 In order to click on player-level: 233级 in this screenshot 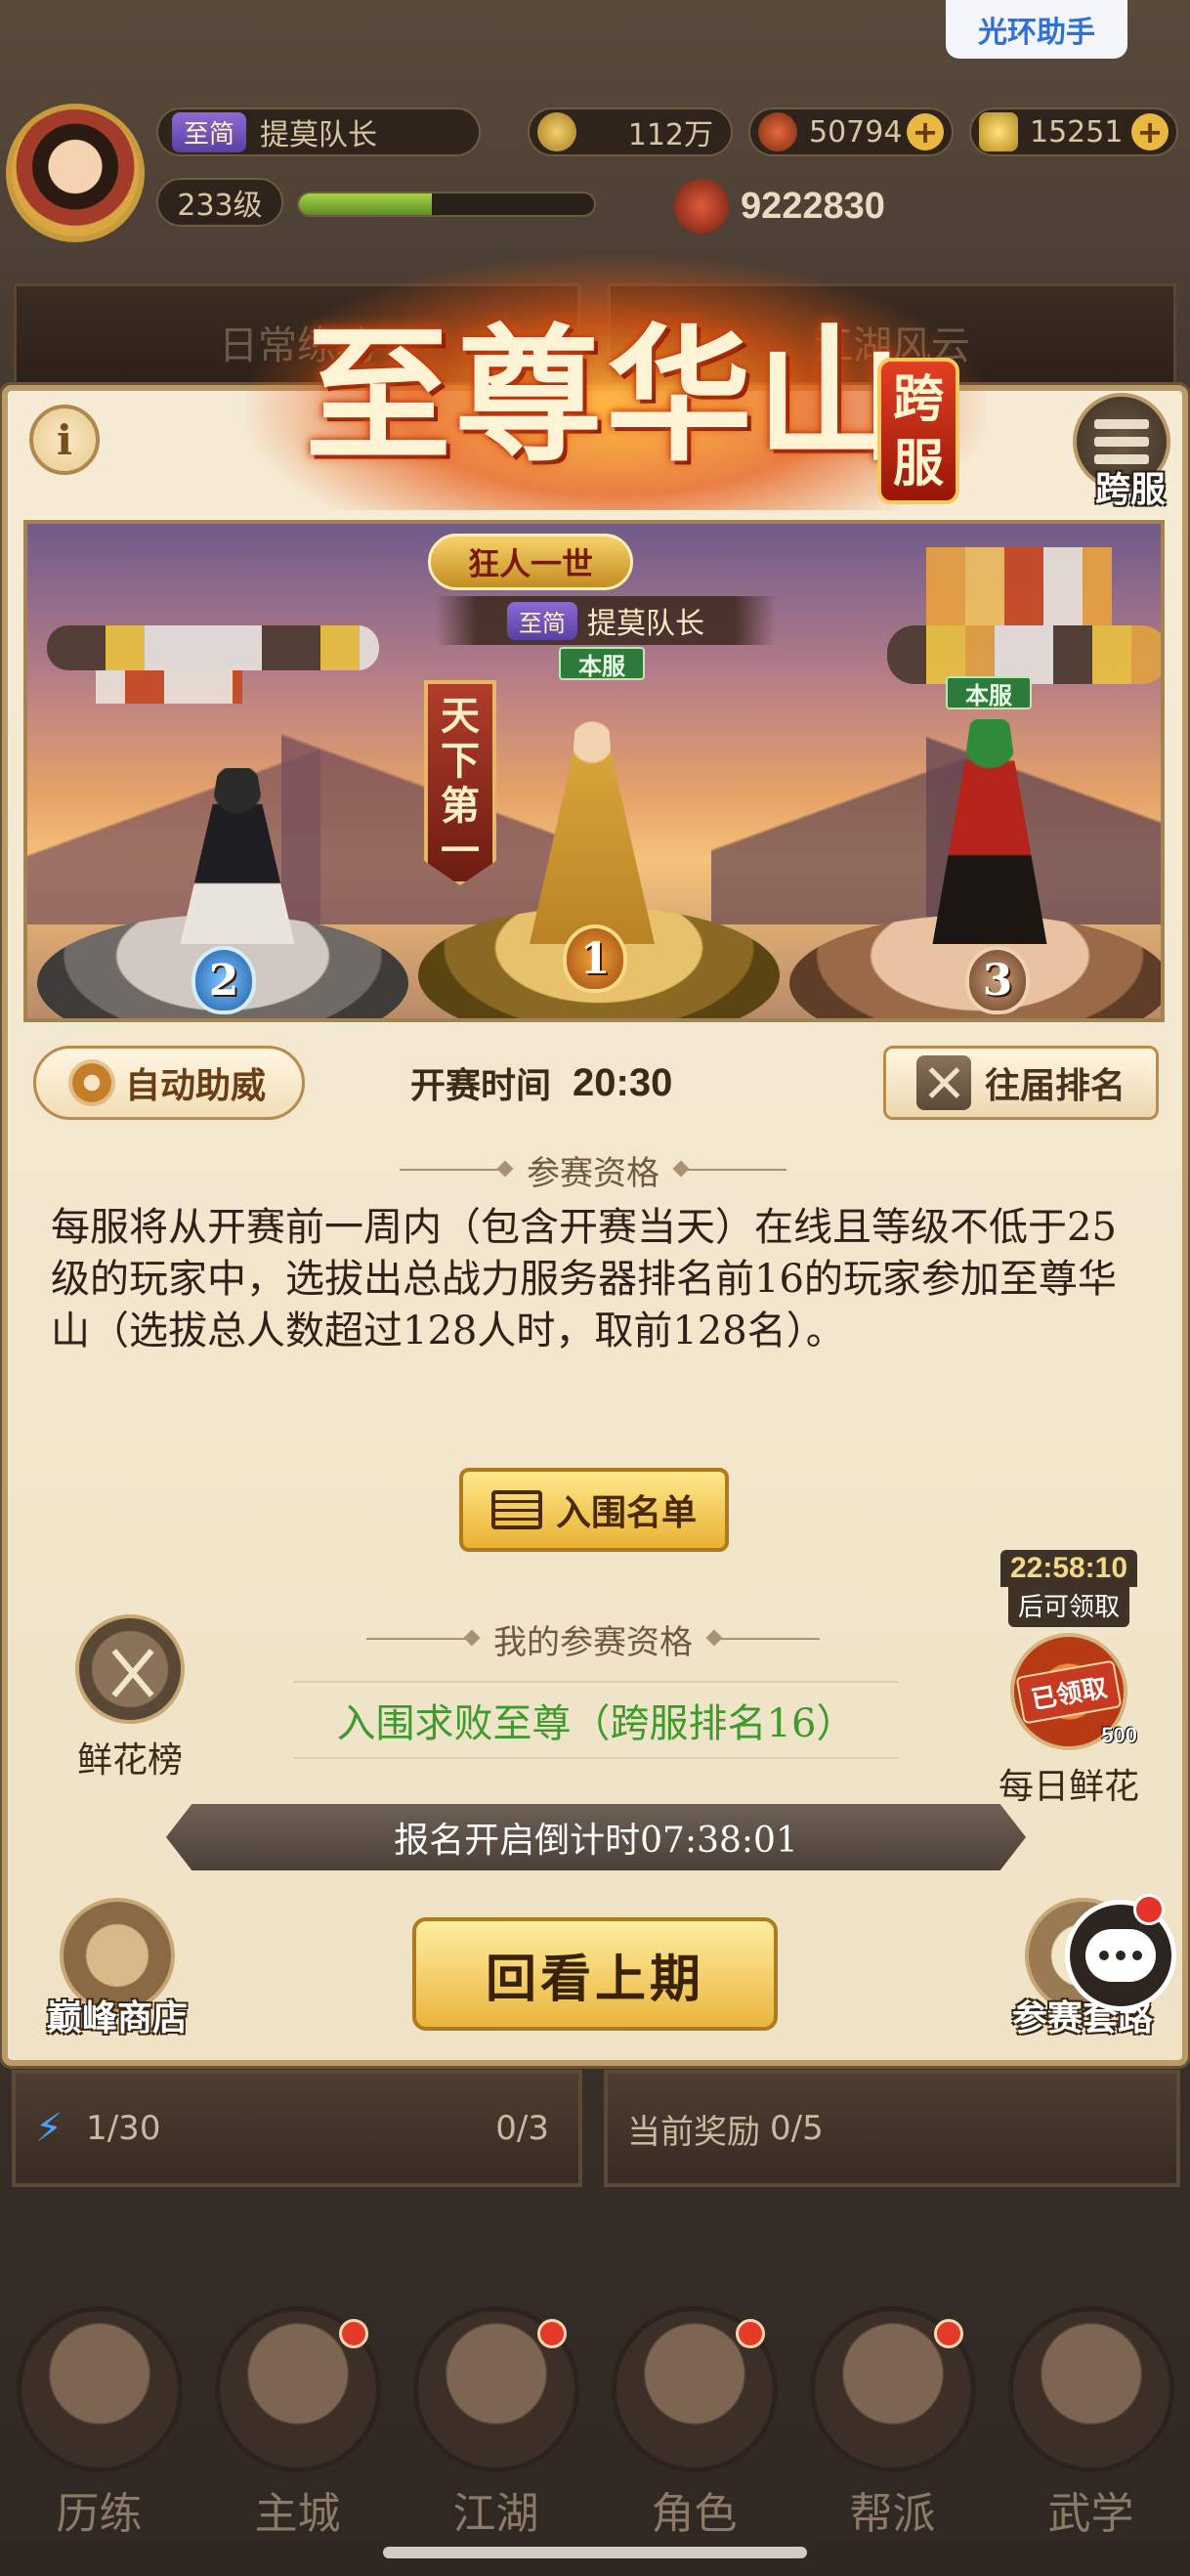, I will do `click(219, 203)`.